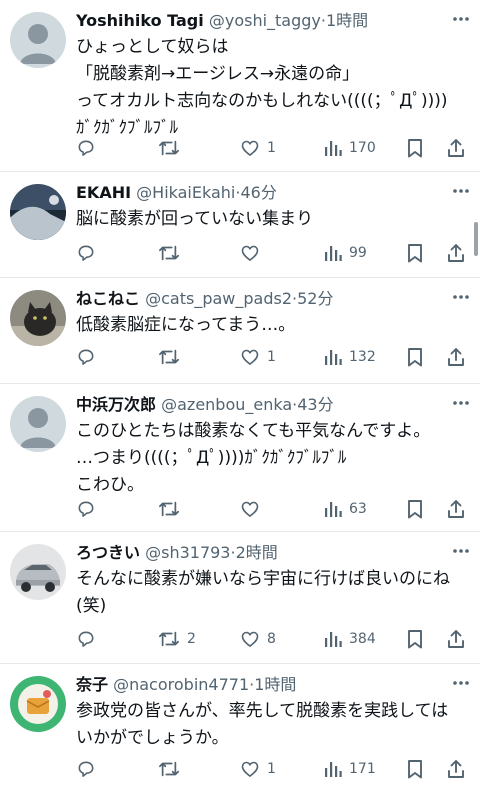 The width and height of the screenshot is (480, 790). I want to click on author-handle: @nacorobin4771, so click(181, 684).